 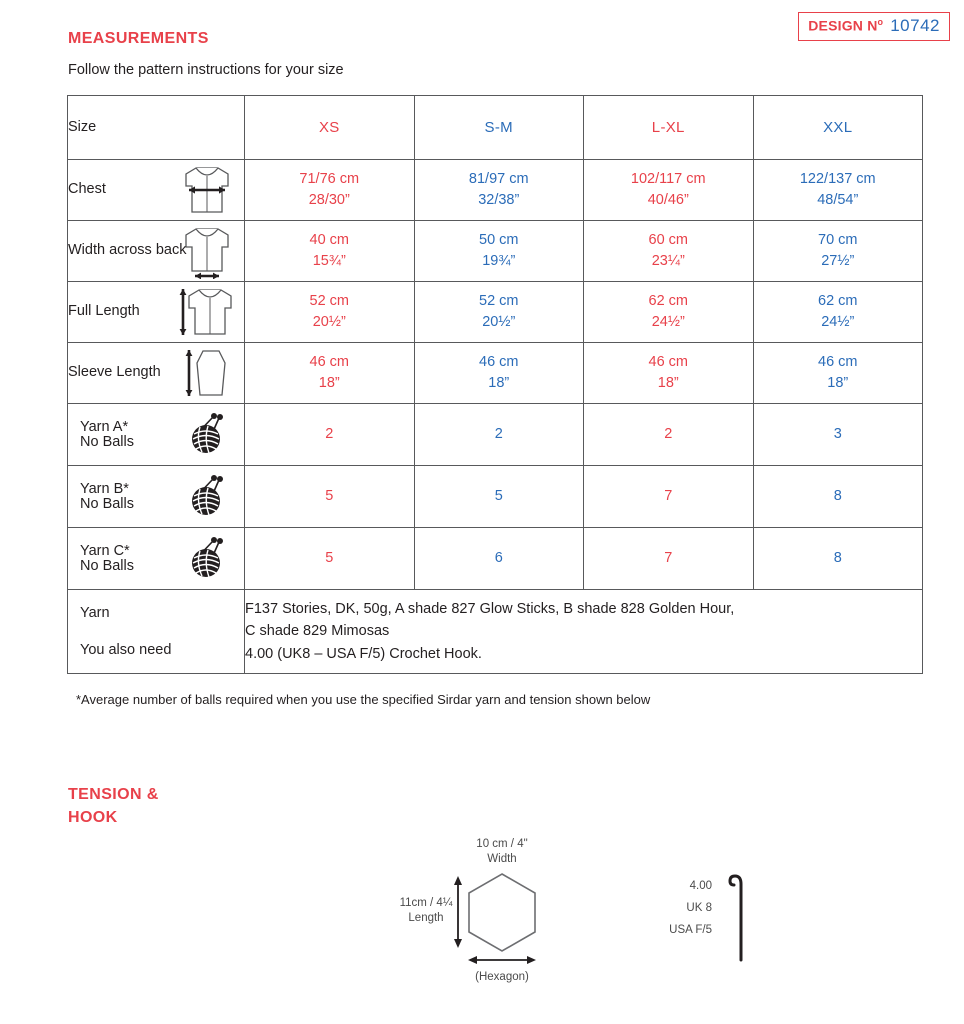 What do you see at coordinates (837, 496) in the screenshot?
I see `cell-yarn-b-xxl: 8` at bounding box center [837, 496].